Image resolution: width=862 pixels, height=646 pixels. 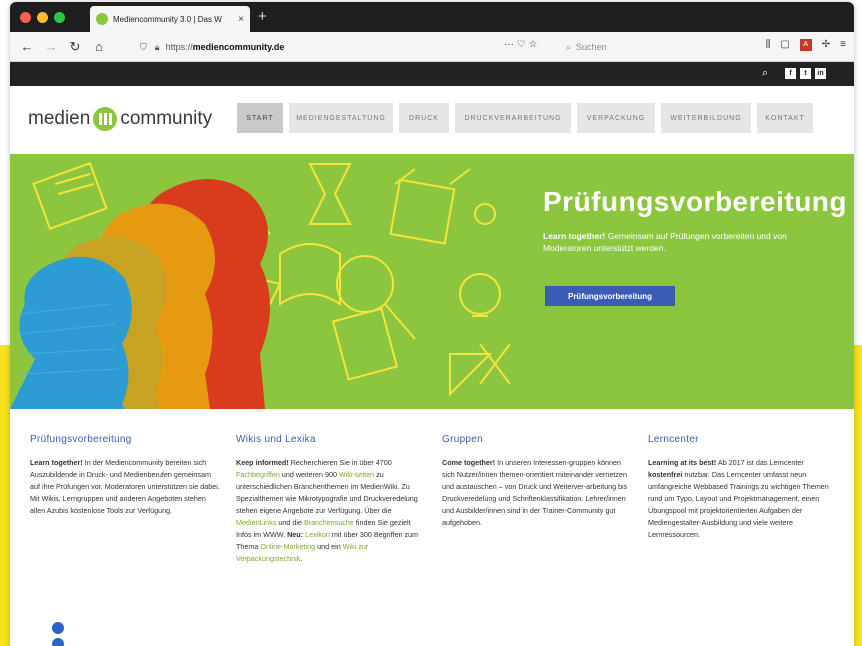 I want to click on library-icon: ⫼, so click(x=768, y=45).